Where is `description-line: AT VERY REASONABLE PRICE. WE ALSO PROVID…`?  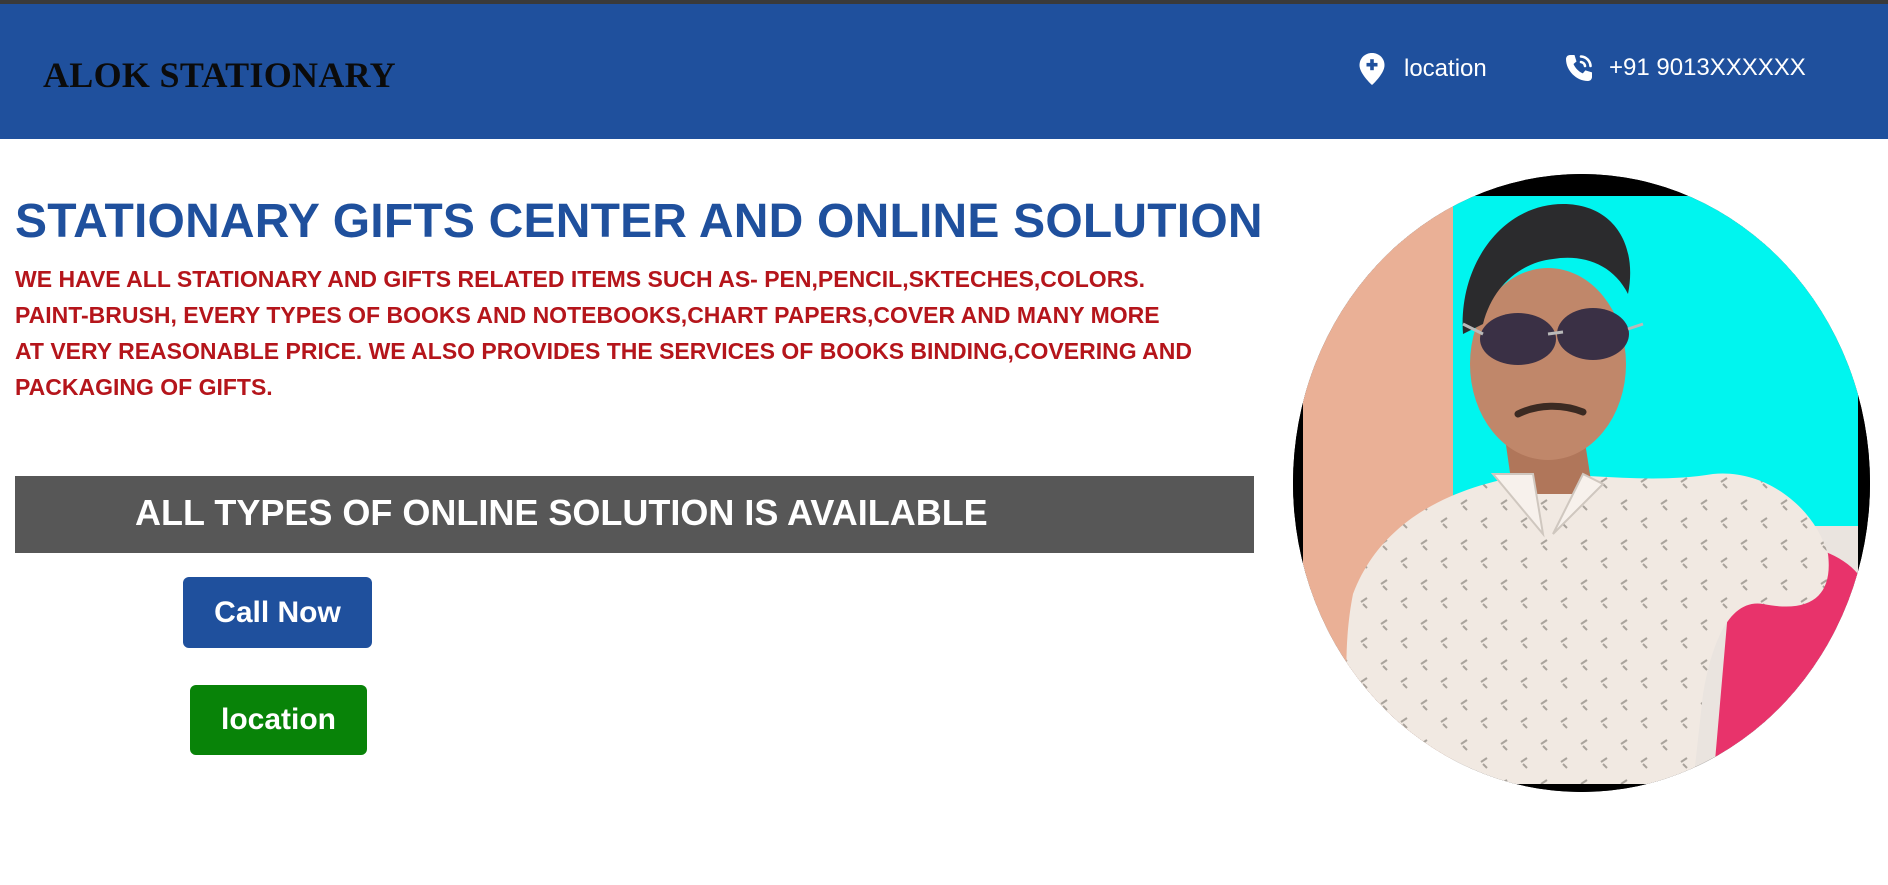
description-line: AT VERY REASONABLE PRICE. WE ALSO PROVID… is located at coordinates (603, 351).